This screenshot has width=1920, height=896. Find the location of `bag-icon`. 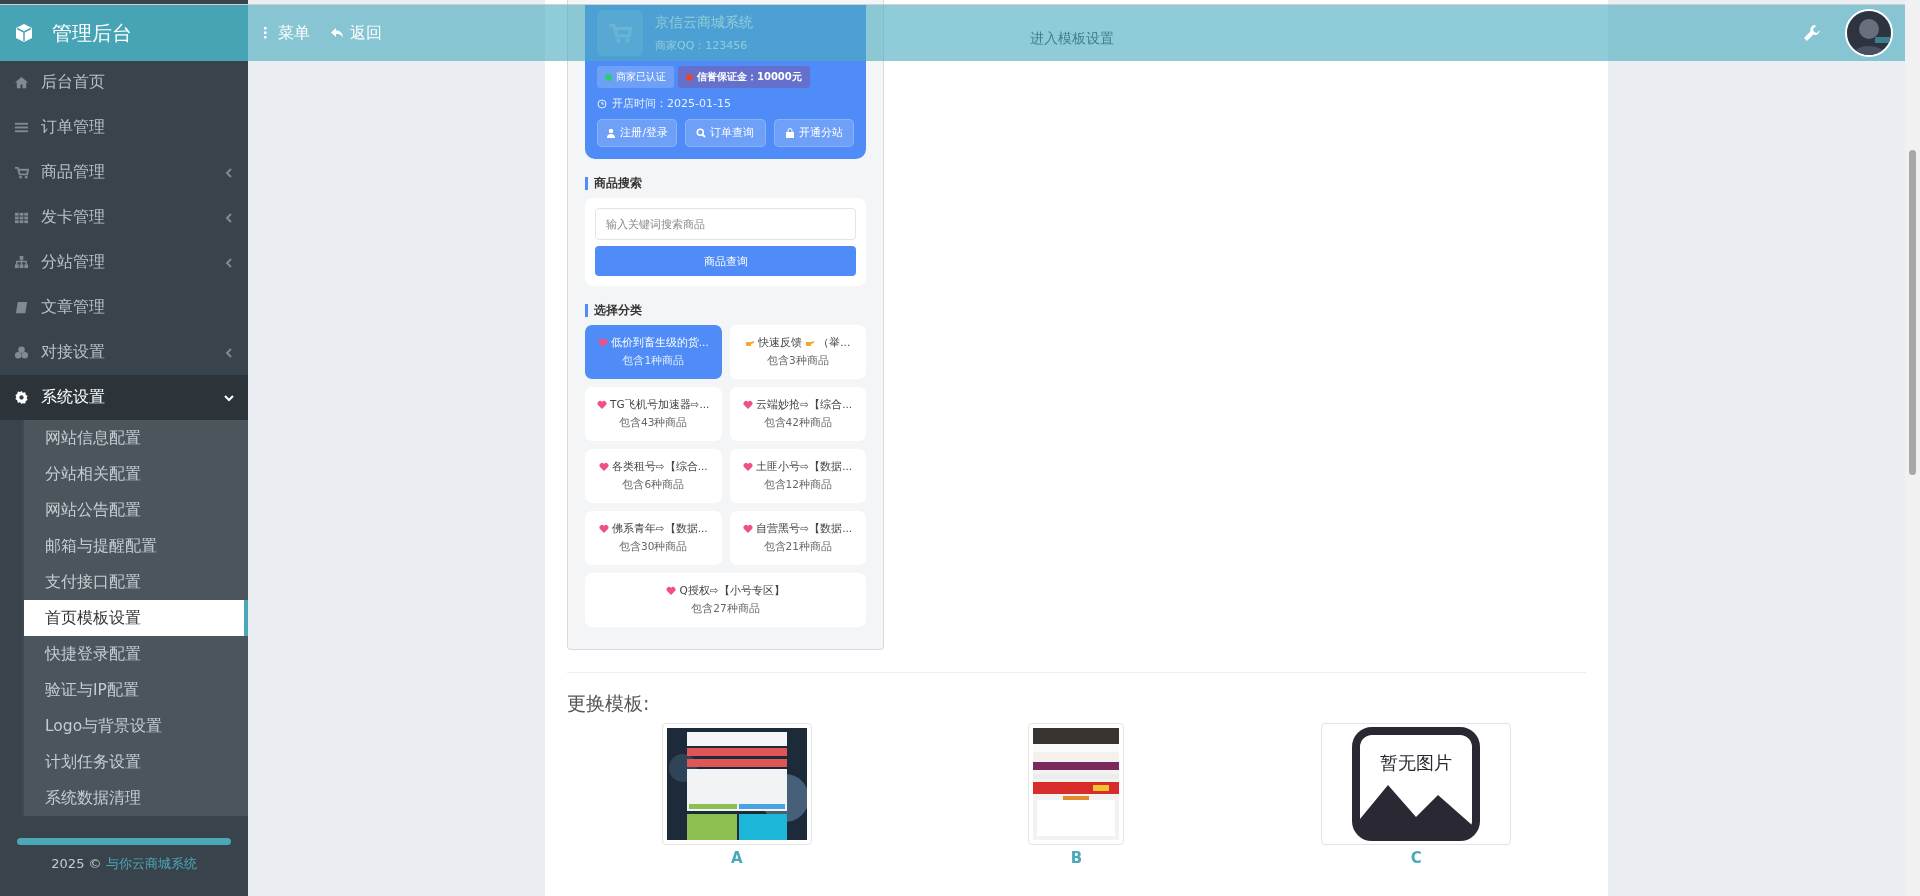

bag-icon is located at coordinates (789, 133).